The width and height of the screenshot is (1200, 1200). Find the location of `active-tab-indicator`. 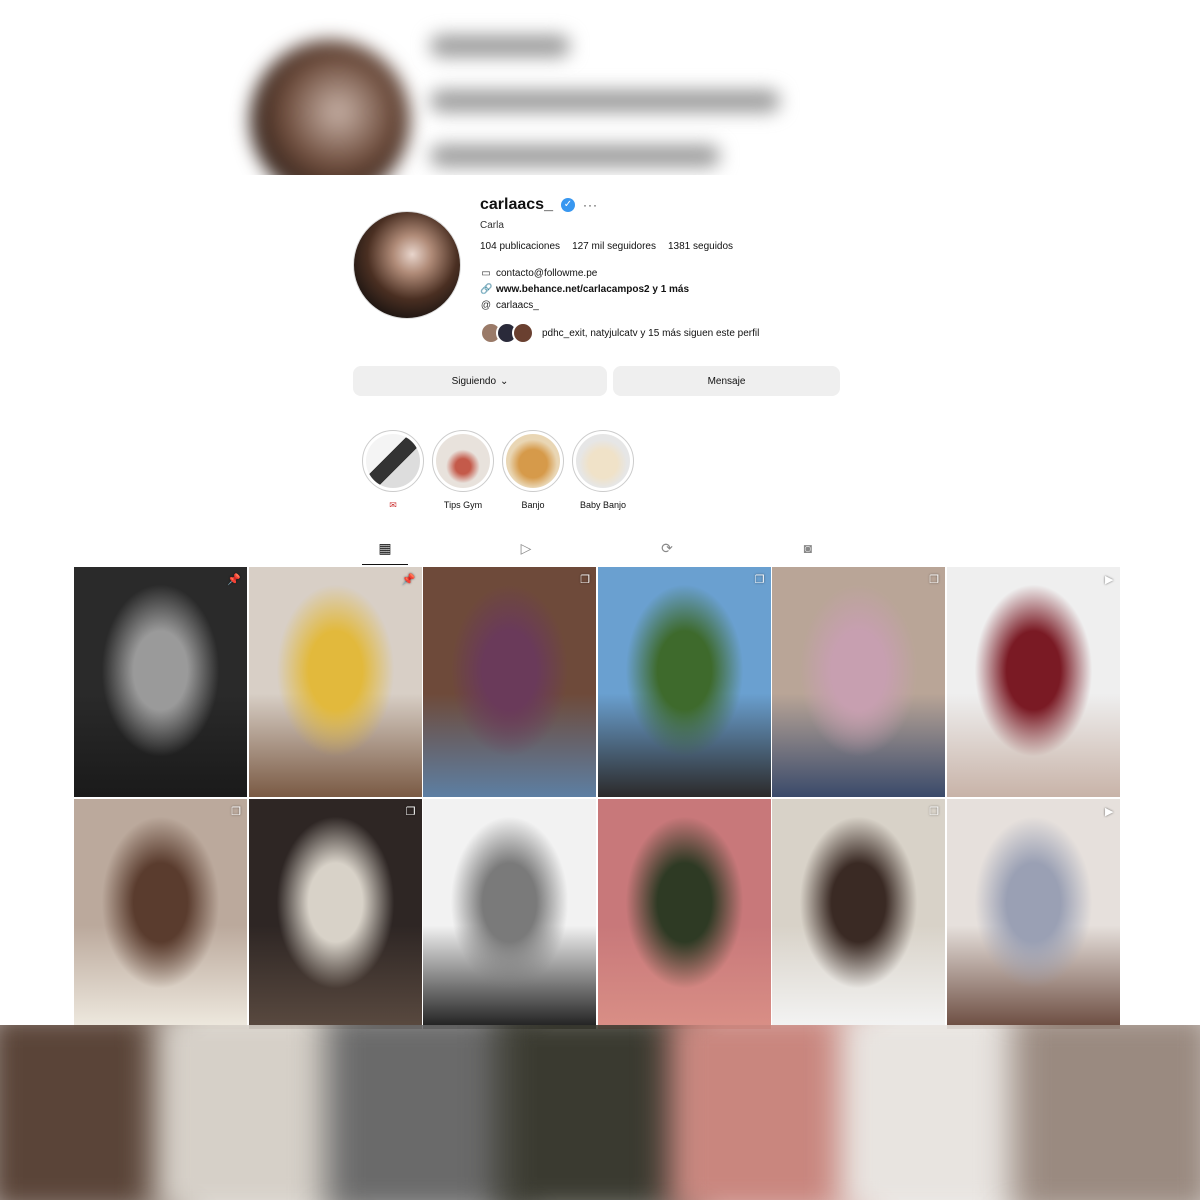

active-tab-indicator is located at coordinates (385, 564).